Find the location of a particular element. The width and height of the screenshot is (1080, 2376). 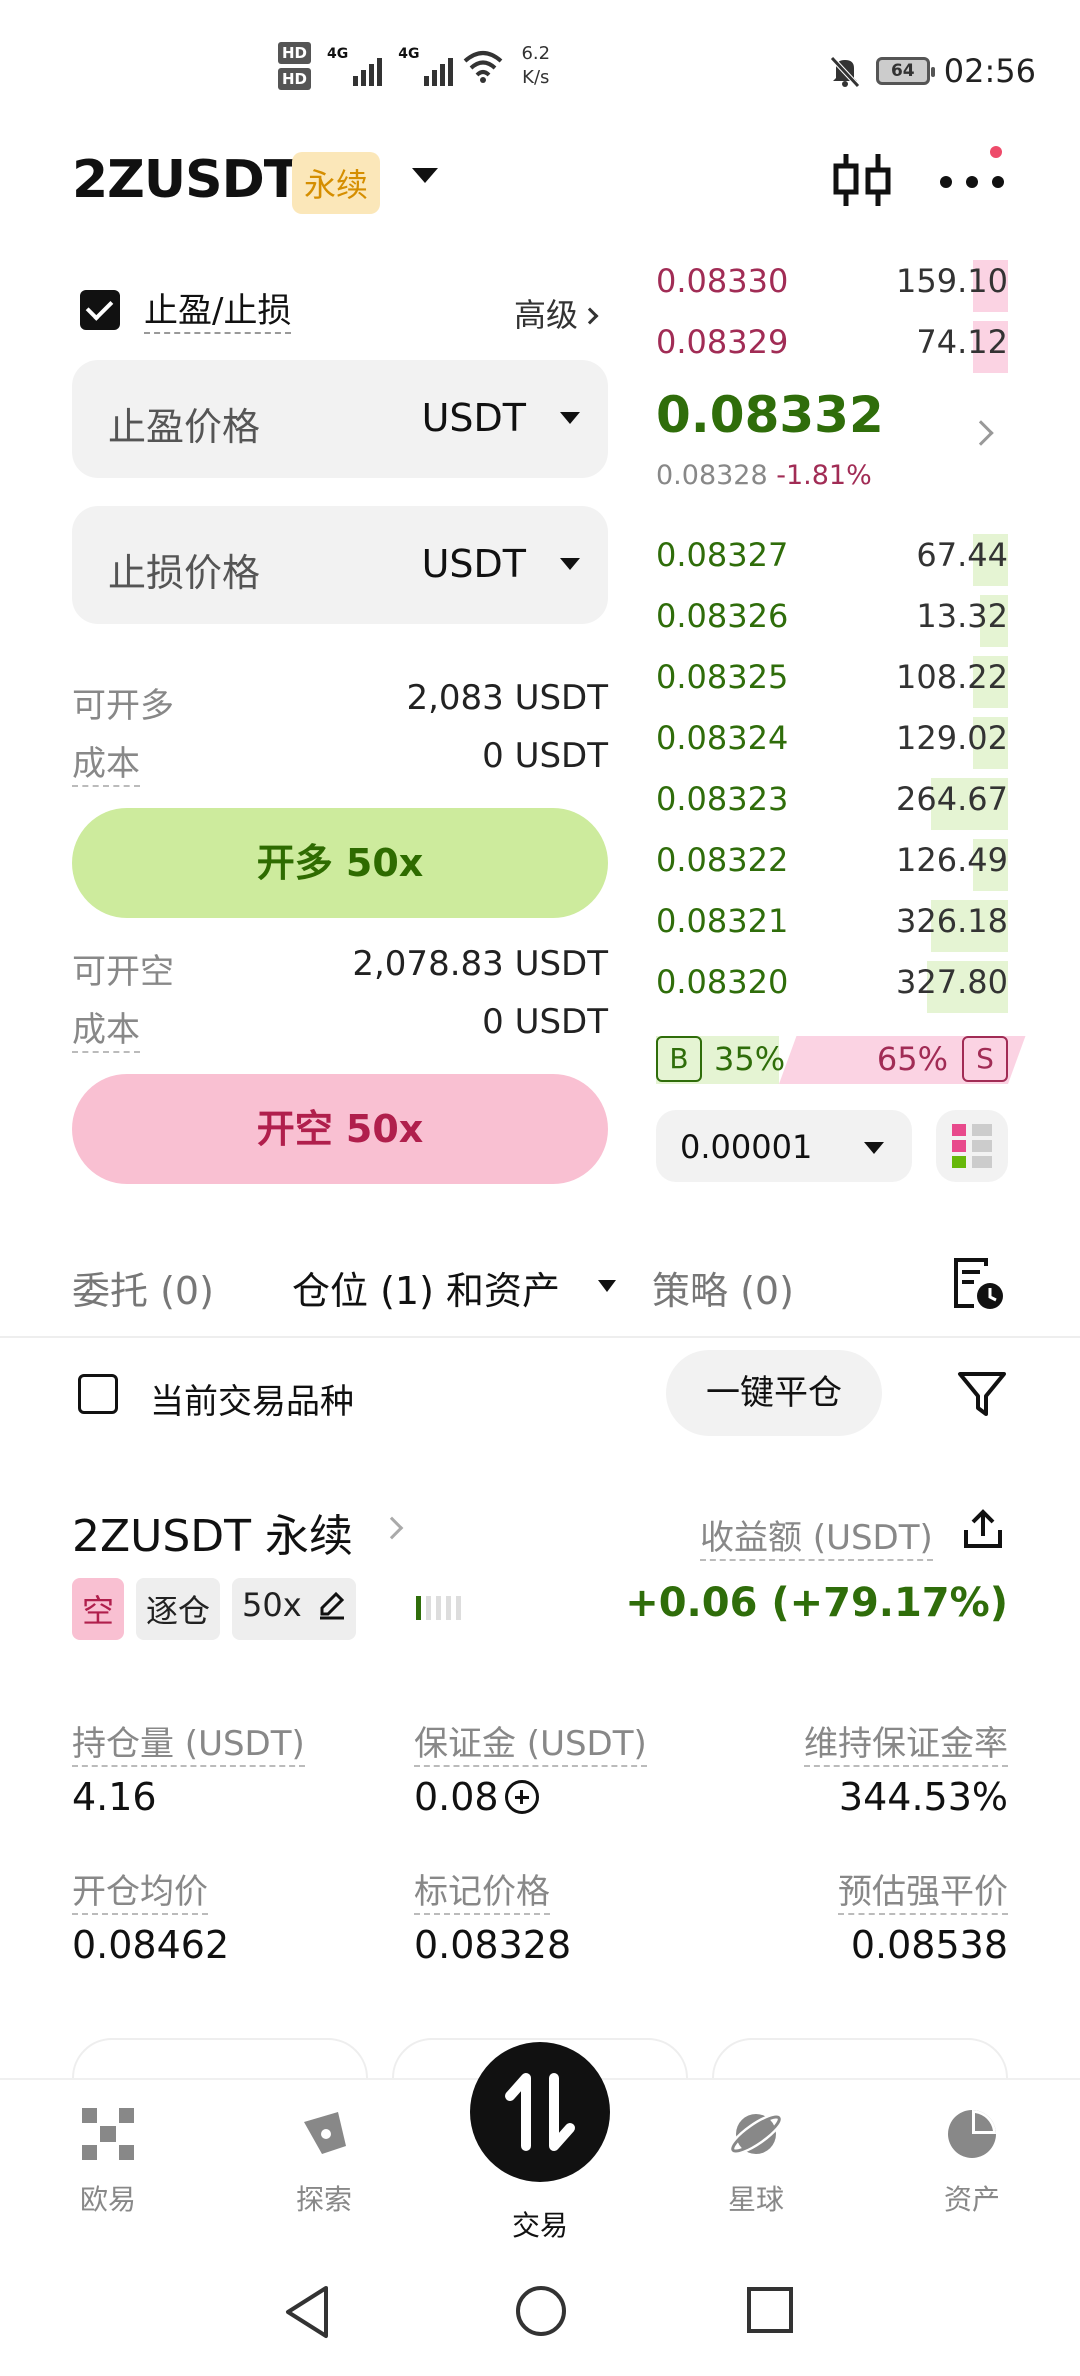

leverage-tag: 50x is located at coordinates (294, 1609).